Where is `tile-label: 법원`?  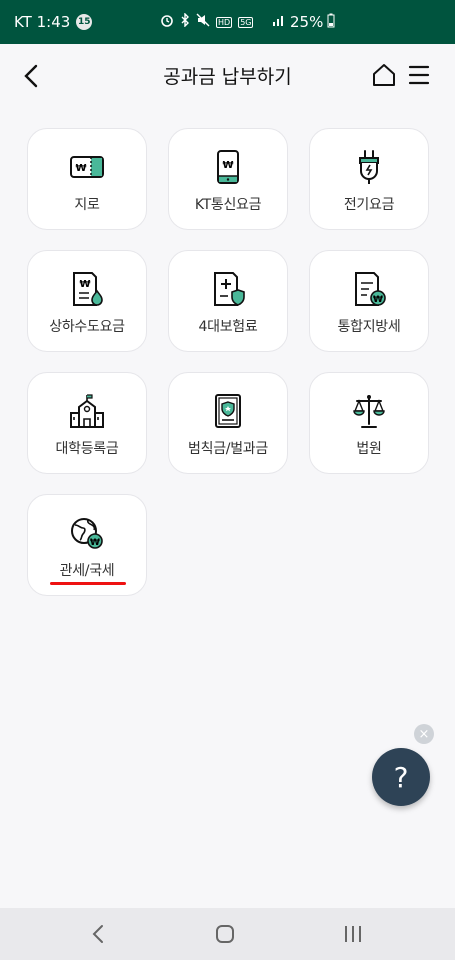
tile-label: 법원 is located at coordinates (369, 449).